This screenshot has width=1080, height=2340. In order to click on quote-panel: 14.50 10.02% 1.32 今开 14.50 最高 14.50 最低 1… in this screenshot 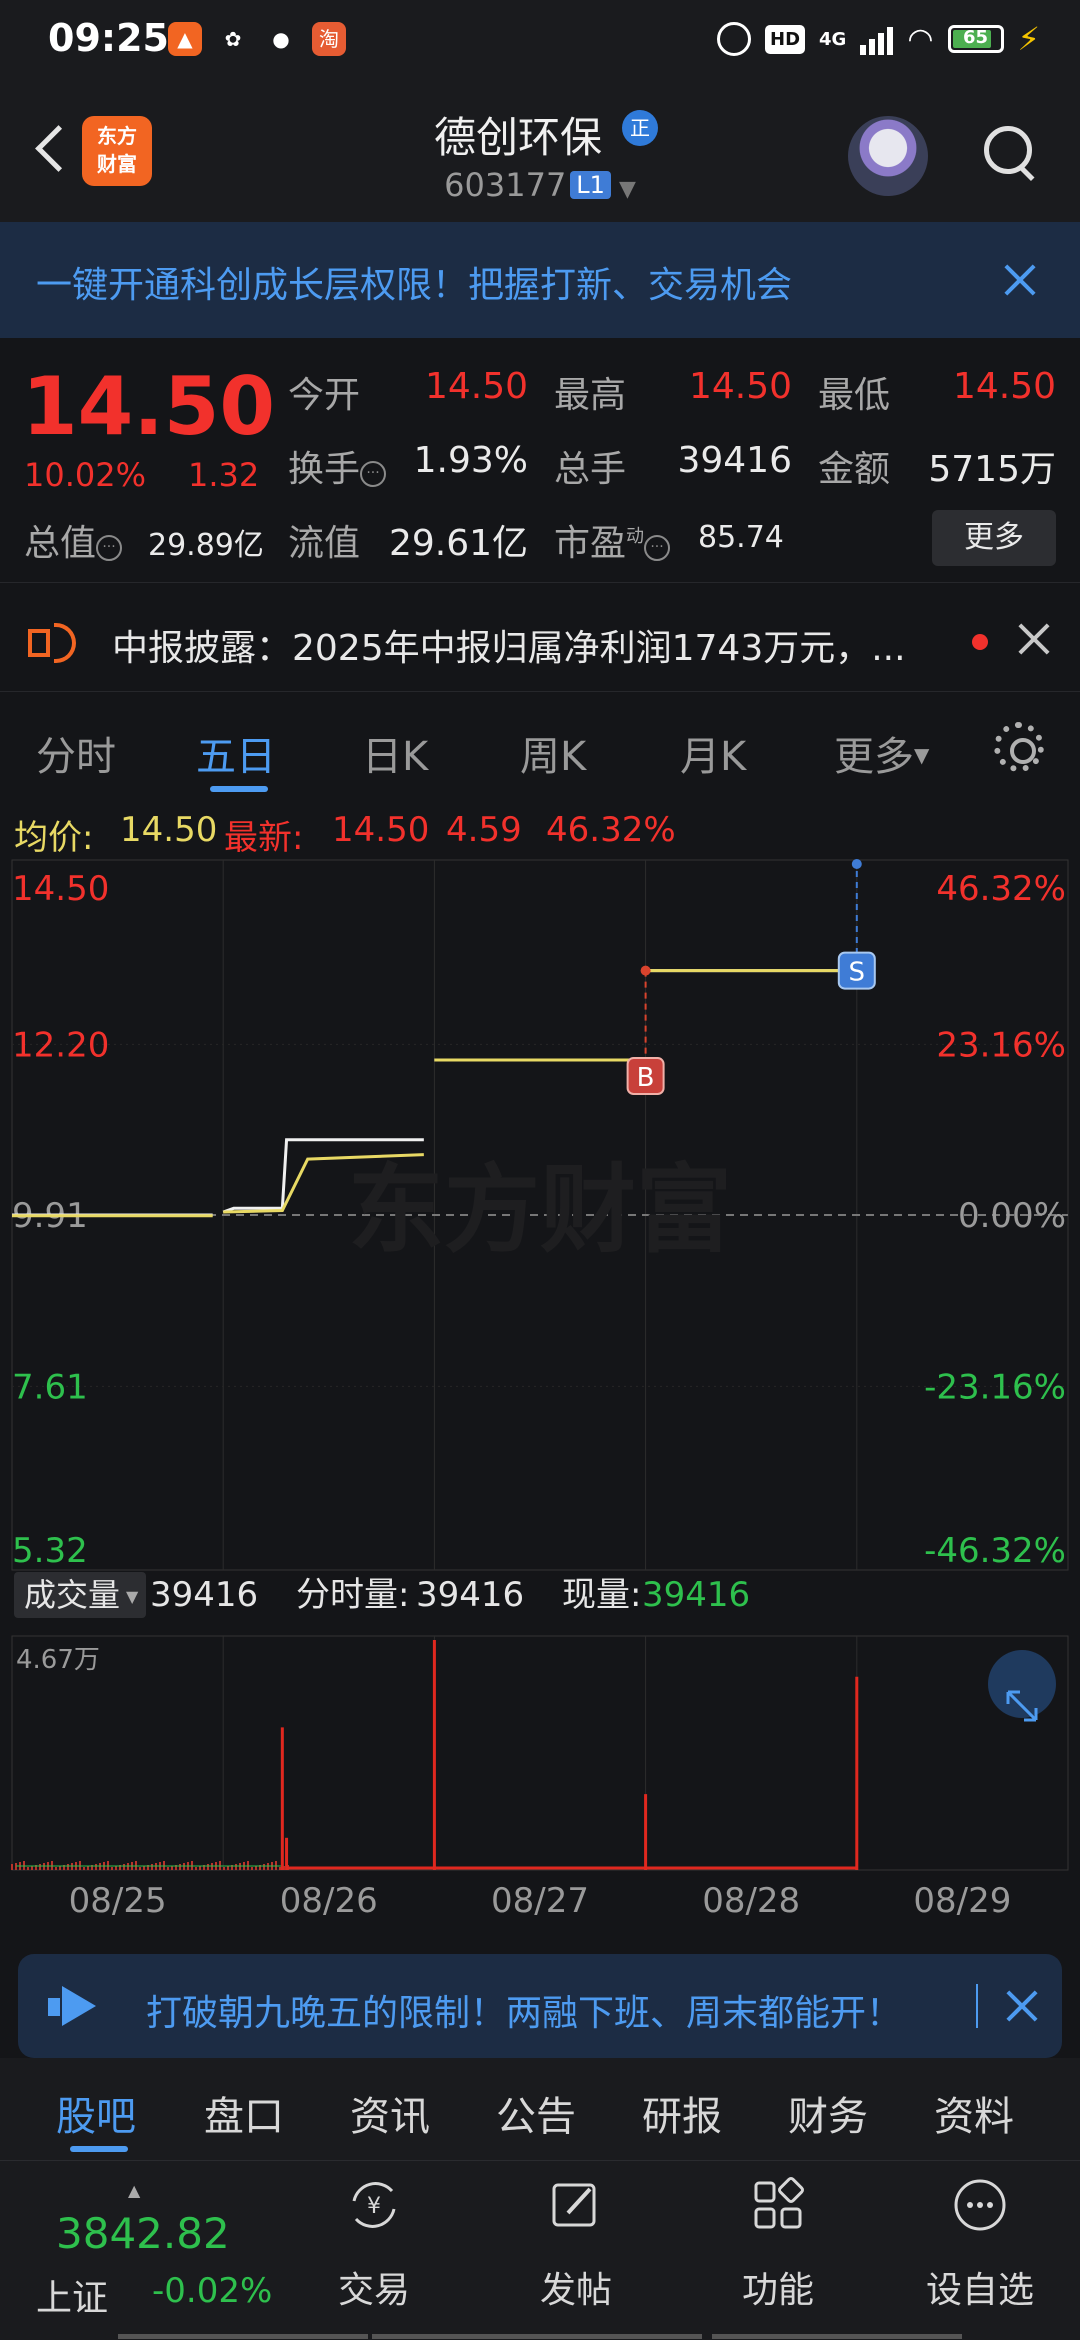, I will do `click(540, 460)`.